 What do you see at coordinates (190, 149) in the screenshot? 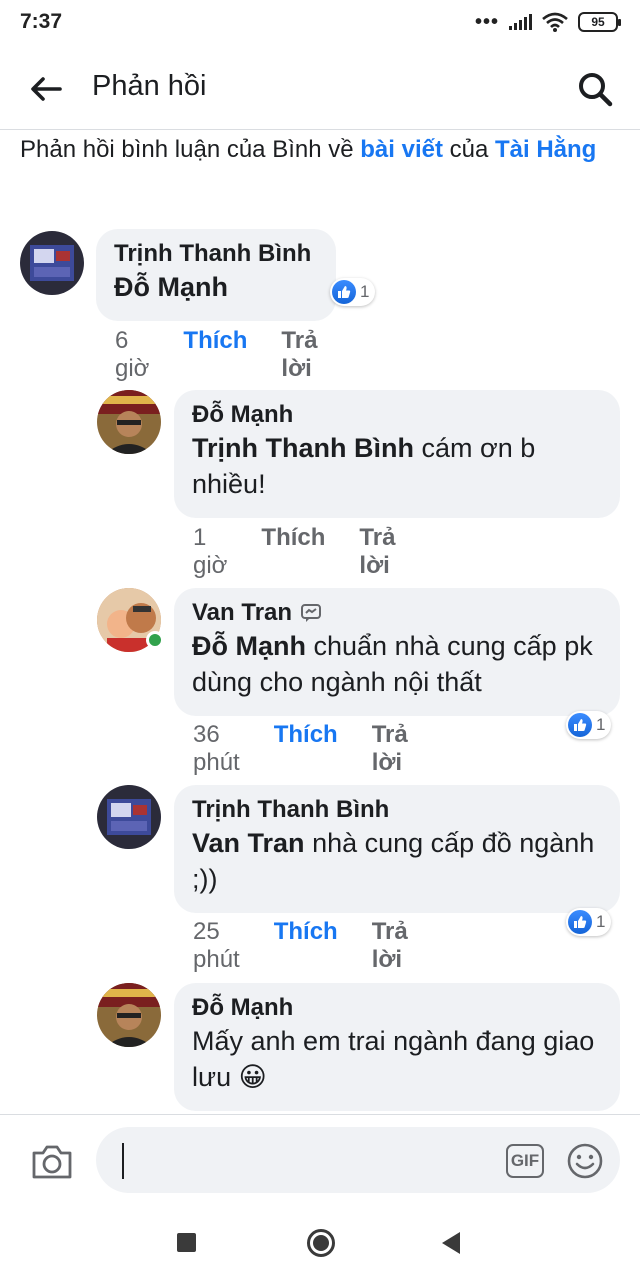
I see `context-prefix: Phản hồi bình luận của Bình về` at bounding box center [190, 149].